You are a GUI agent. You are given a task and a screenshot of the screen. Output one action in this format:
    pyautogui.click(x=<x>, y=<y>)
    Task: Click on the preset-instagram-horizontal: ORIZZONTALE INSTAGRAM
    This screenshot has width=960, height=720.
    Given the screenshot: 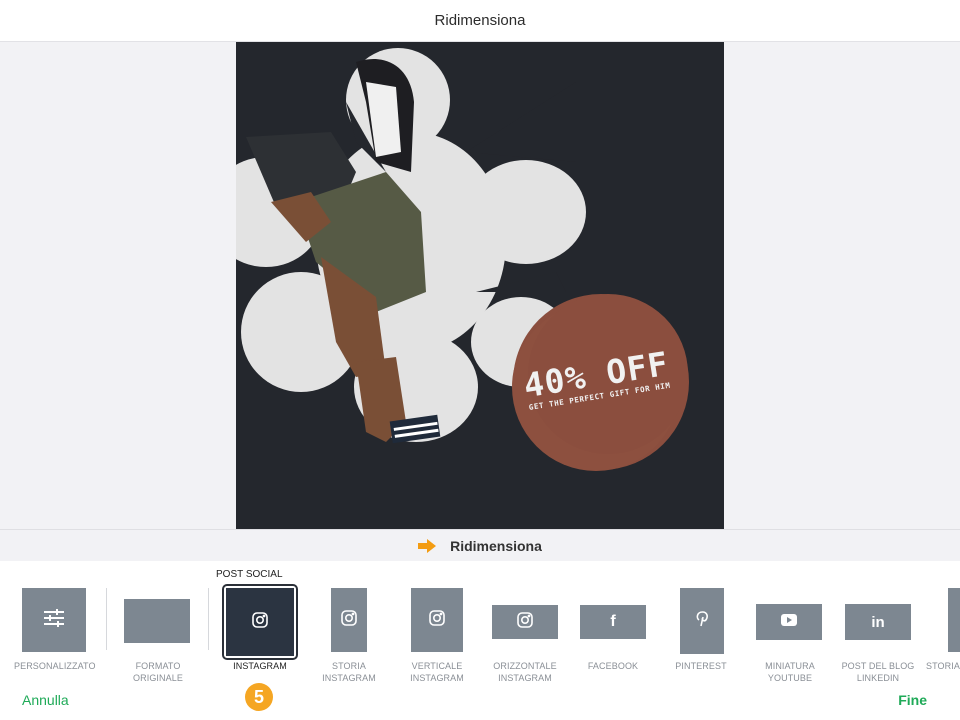 What is the action you would take?
    pyautogui.click(x=525, y=626)
    